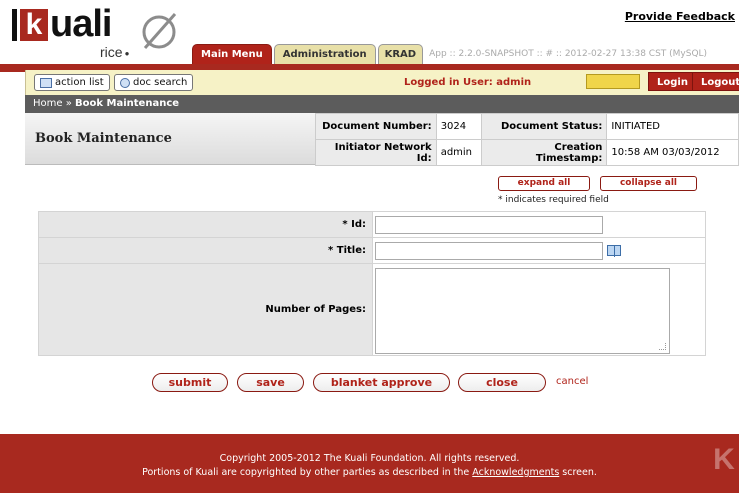 This screenshot has width=739, height=493. I want to click on book-lookup-icon, so click(614, 251).